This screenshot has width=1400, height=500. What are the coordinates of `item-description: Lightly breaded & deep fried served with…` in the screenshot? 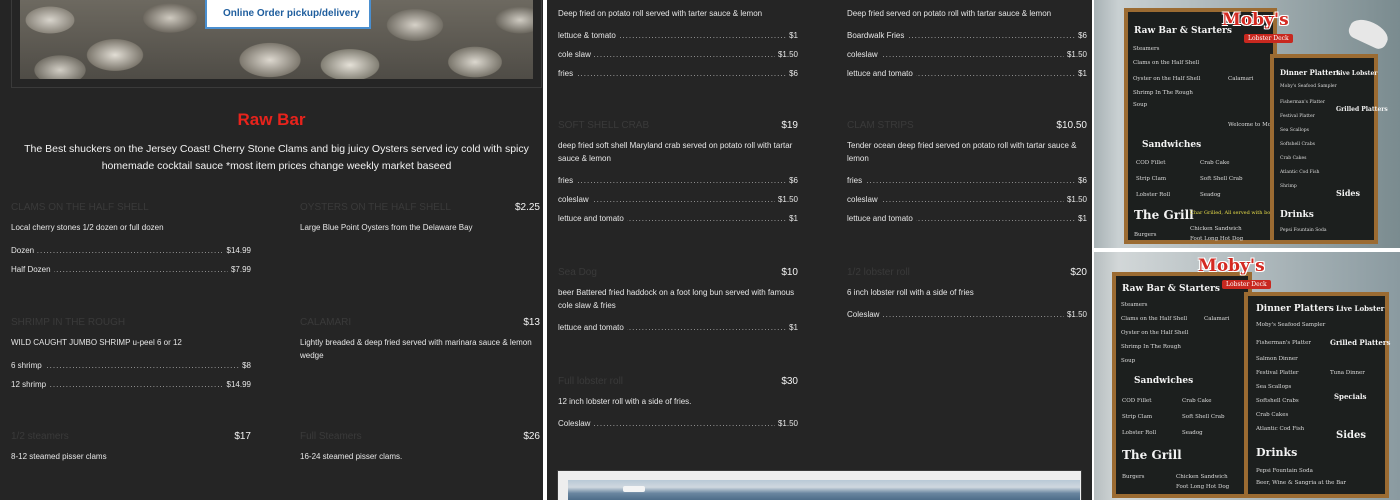 It's located at (416, 349).